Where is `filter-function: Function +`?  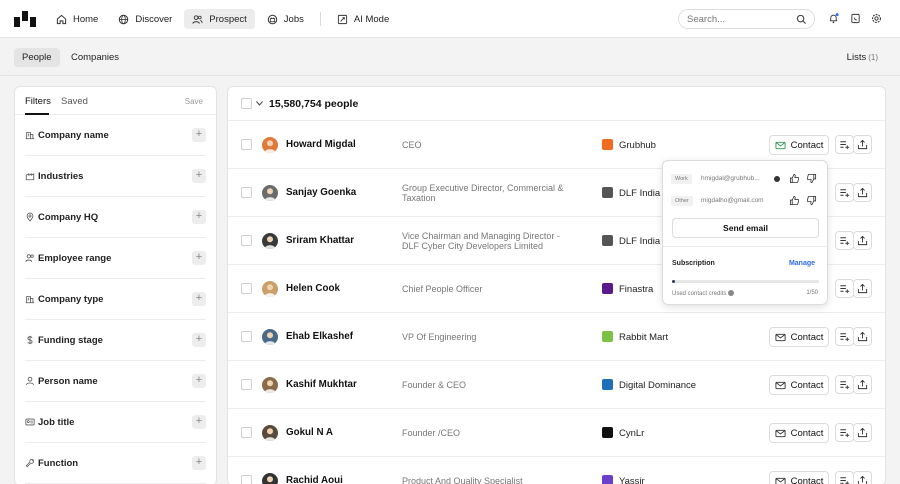 filter-function: Function + is located at coordinates (115, 463).